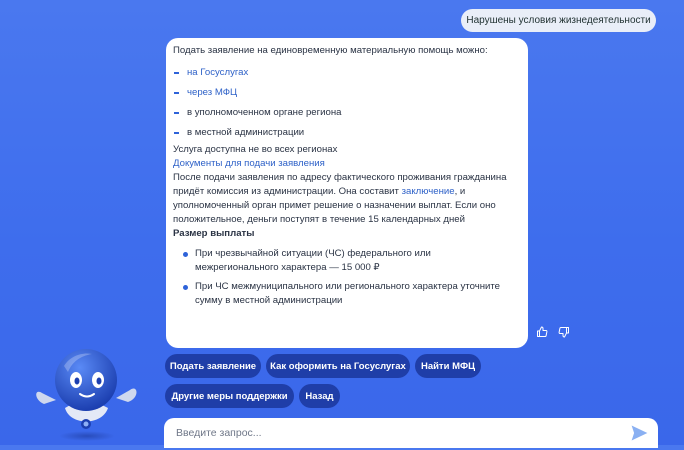  Describe the element at coordinates (639, 433) in the screenshot. I see `send-arrow-icon` at that location.